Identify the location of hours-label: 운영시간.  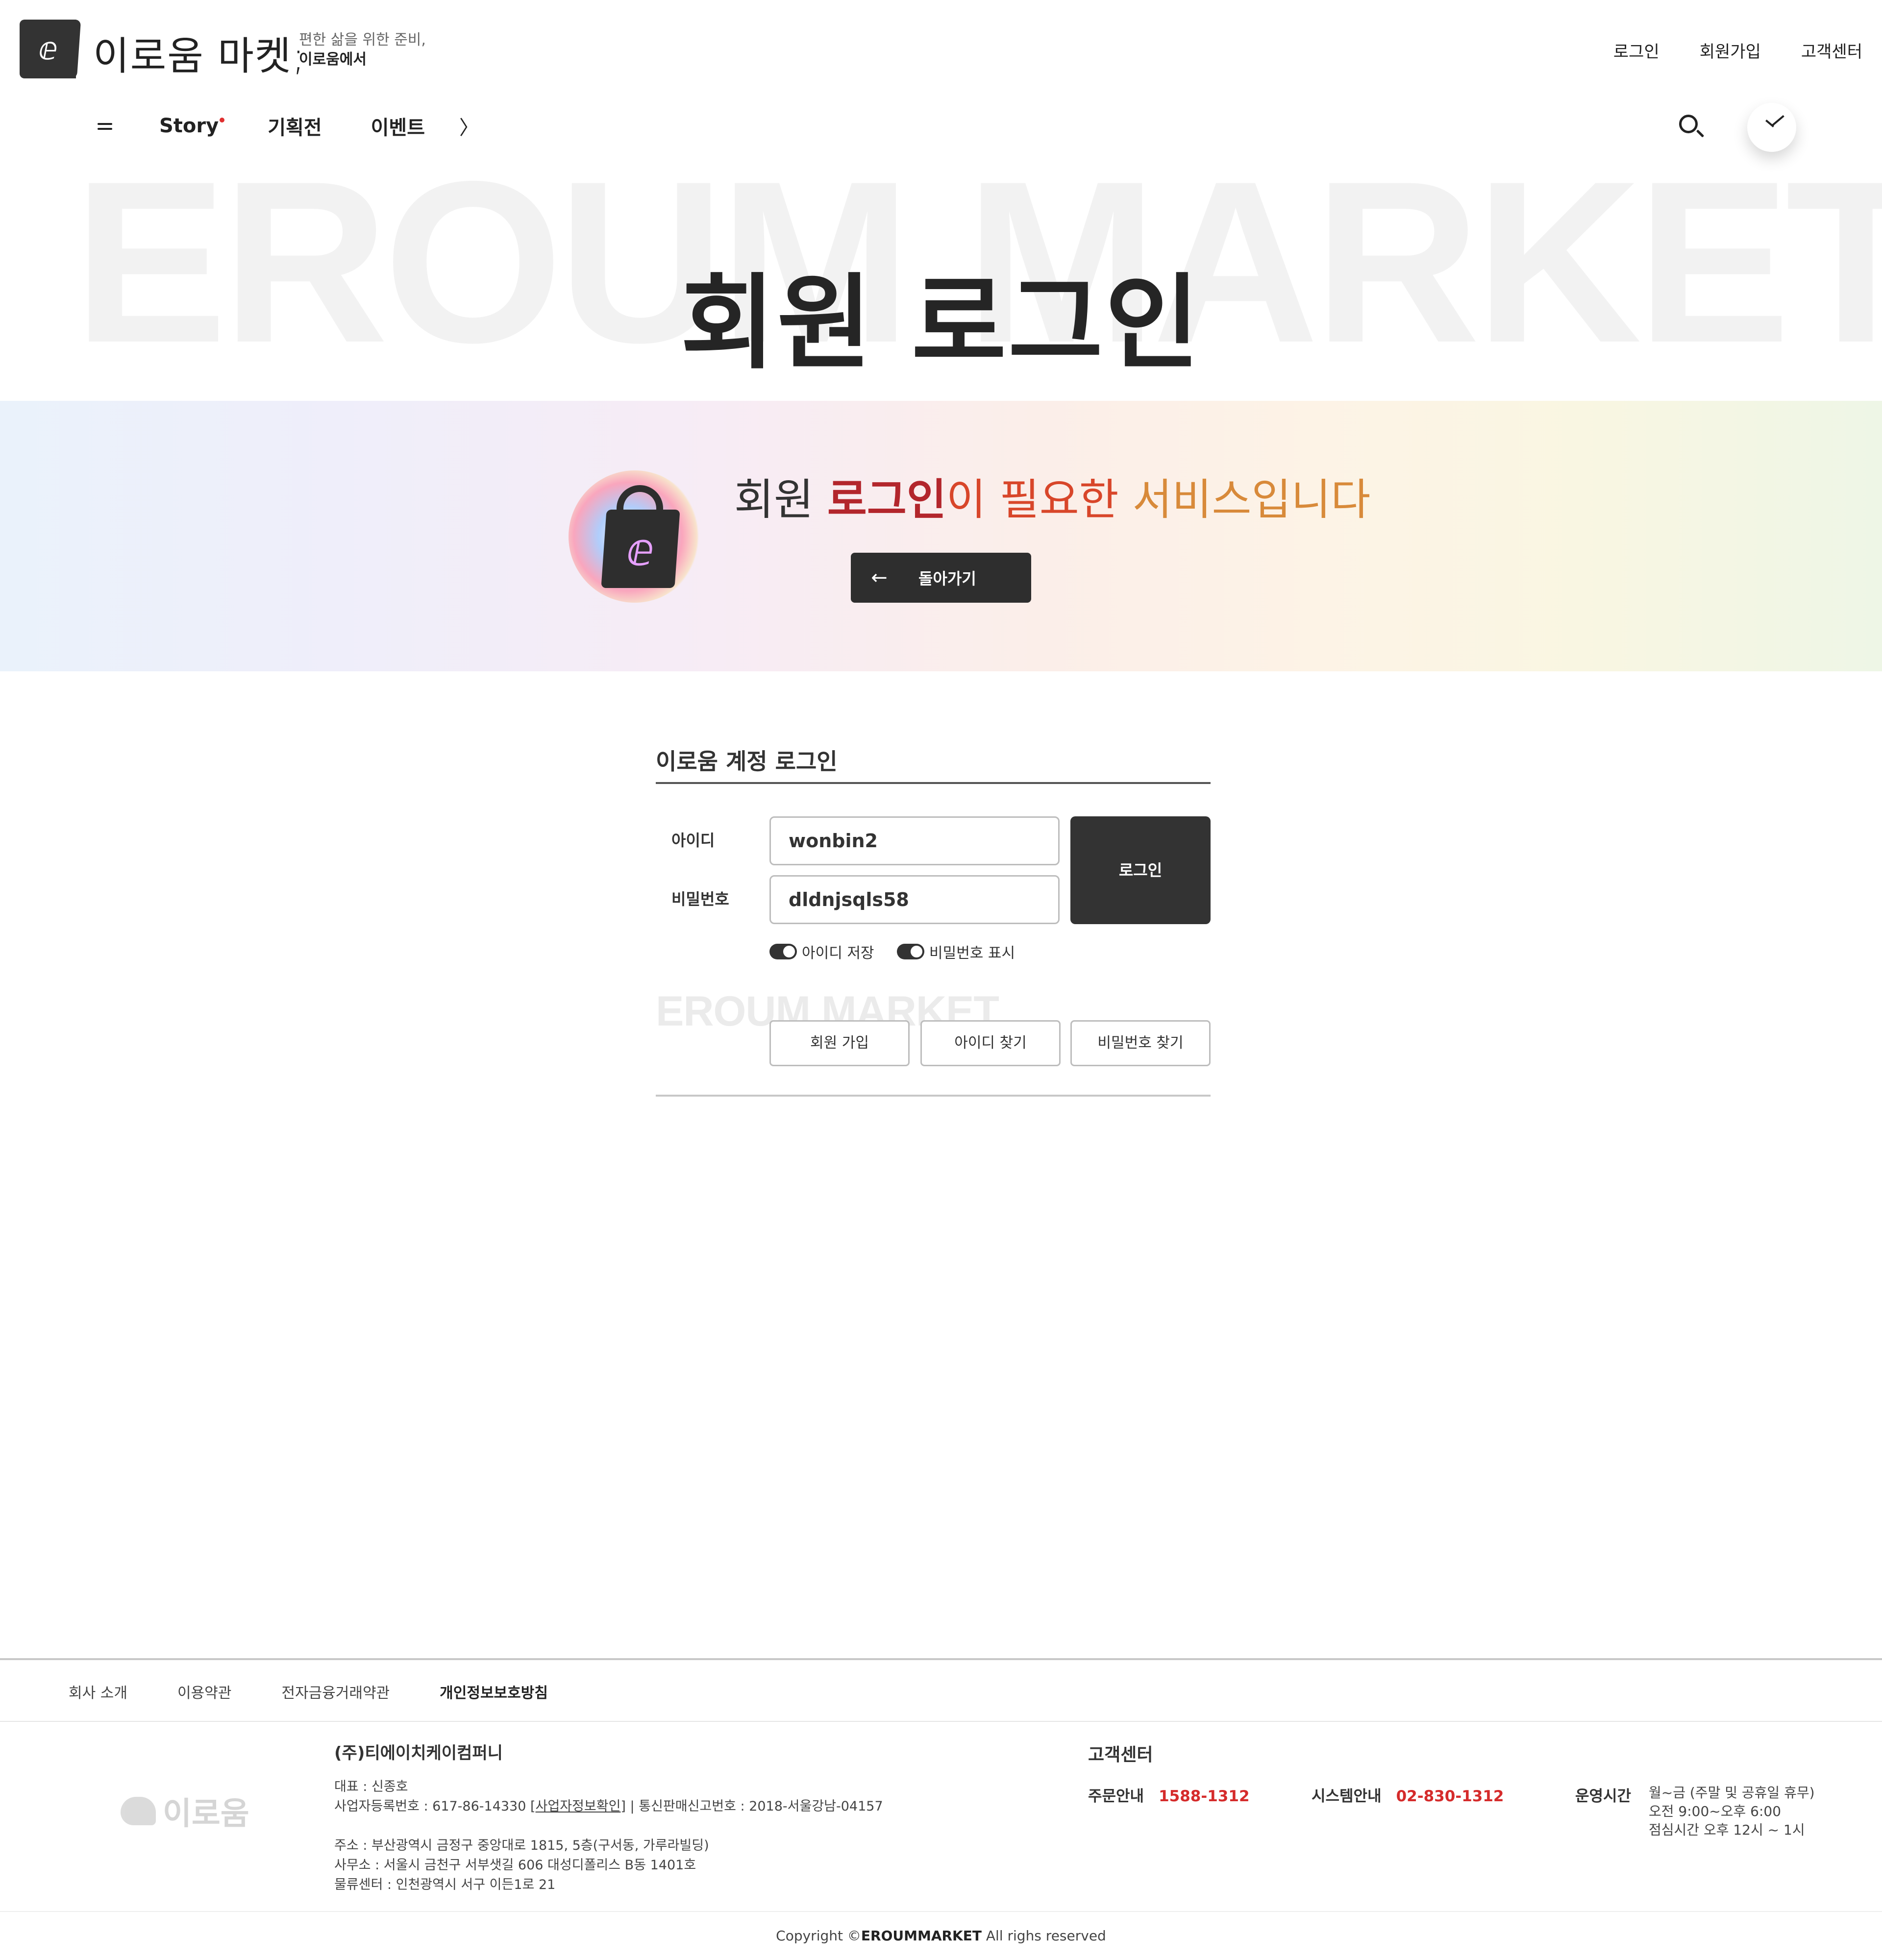
(1610, 1795).